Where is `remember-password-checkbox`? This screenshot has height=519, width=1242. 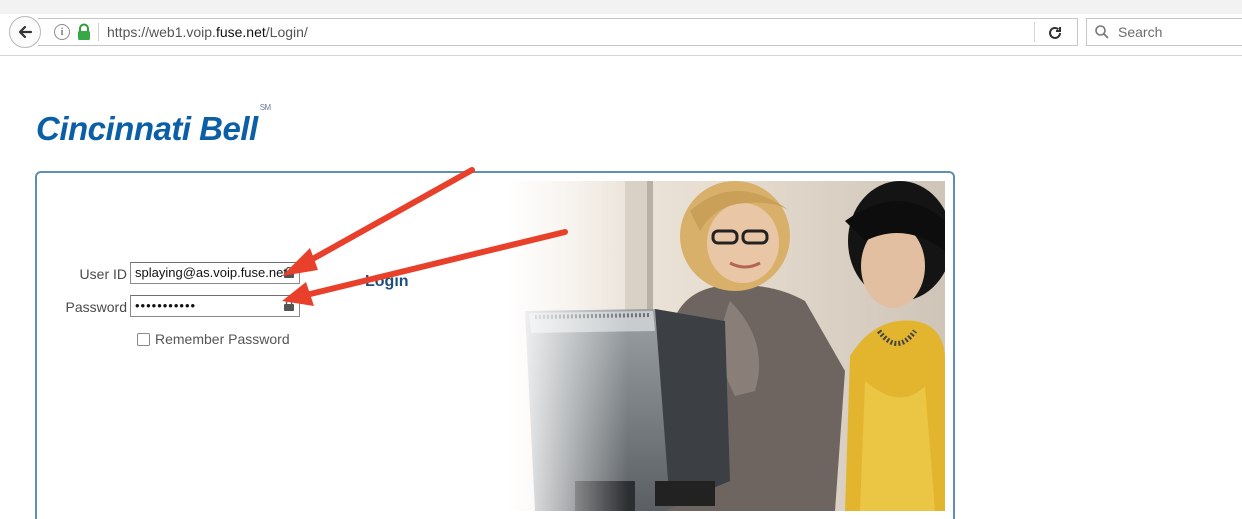 remember-password-checkbox is located at coordinates (143, 339).